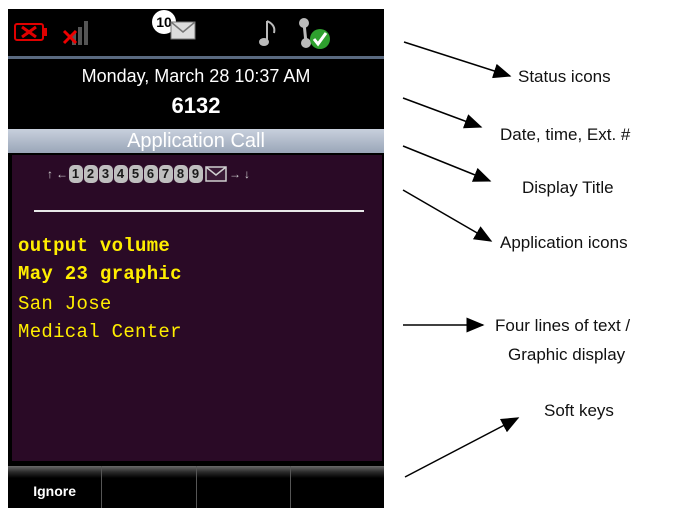 This screenshot has width=679, height=516. What do you see at coordinates (462, 447) in the screenshot?
I see `arrow-soft-keys` at bounding box center [462, 447].